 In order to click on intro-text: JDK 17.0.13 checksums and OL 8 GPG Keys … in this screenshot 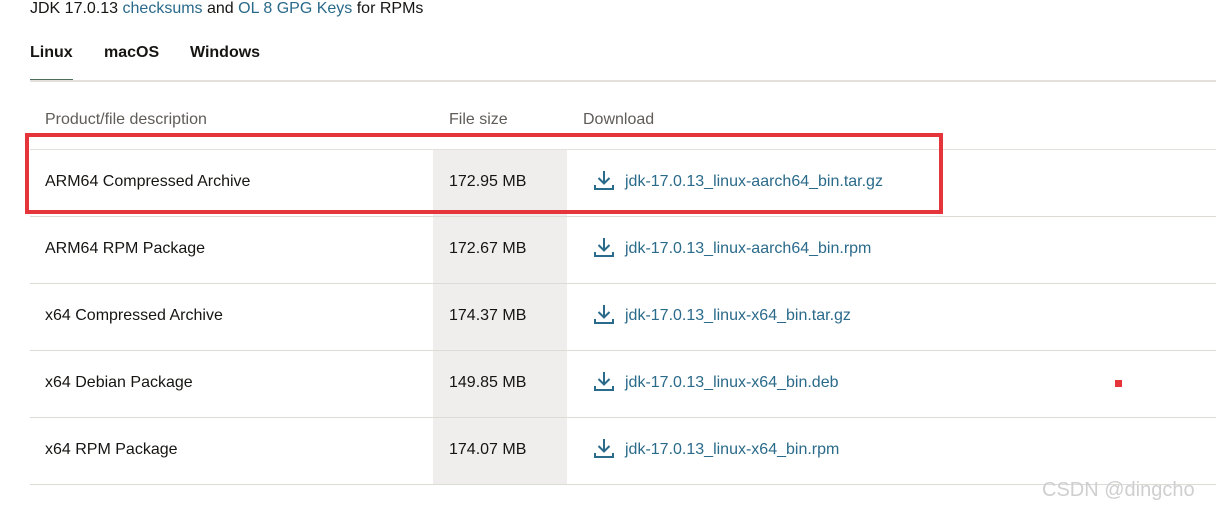, I will do `click(226, 10)`.